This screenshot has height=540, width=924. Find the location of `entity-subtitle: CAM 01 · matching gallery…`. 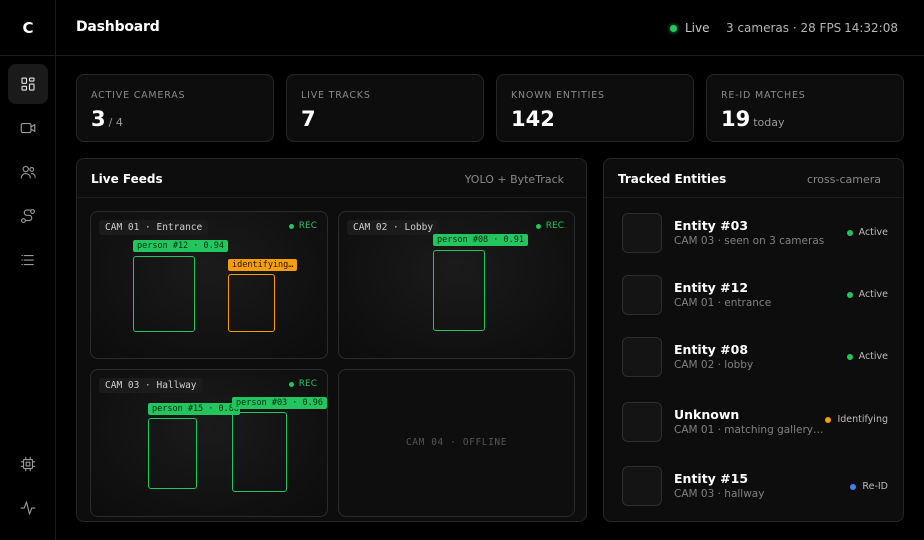

entity-subtitle: CAM 01 · matching gallery… is located at coordinates (749, 430).